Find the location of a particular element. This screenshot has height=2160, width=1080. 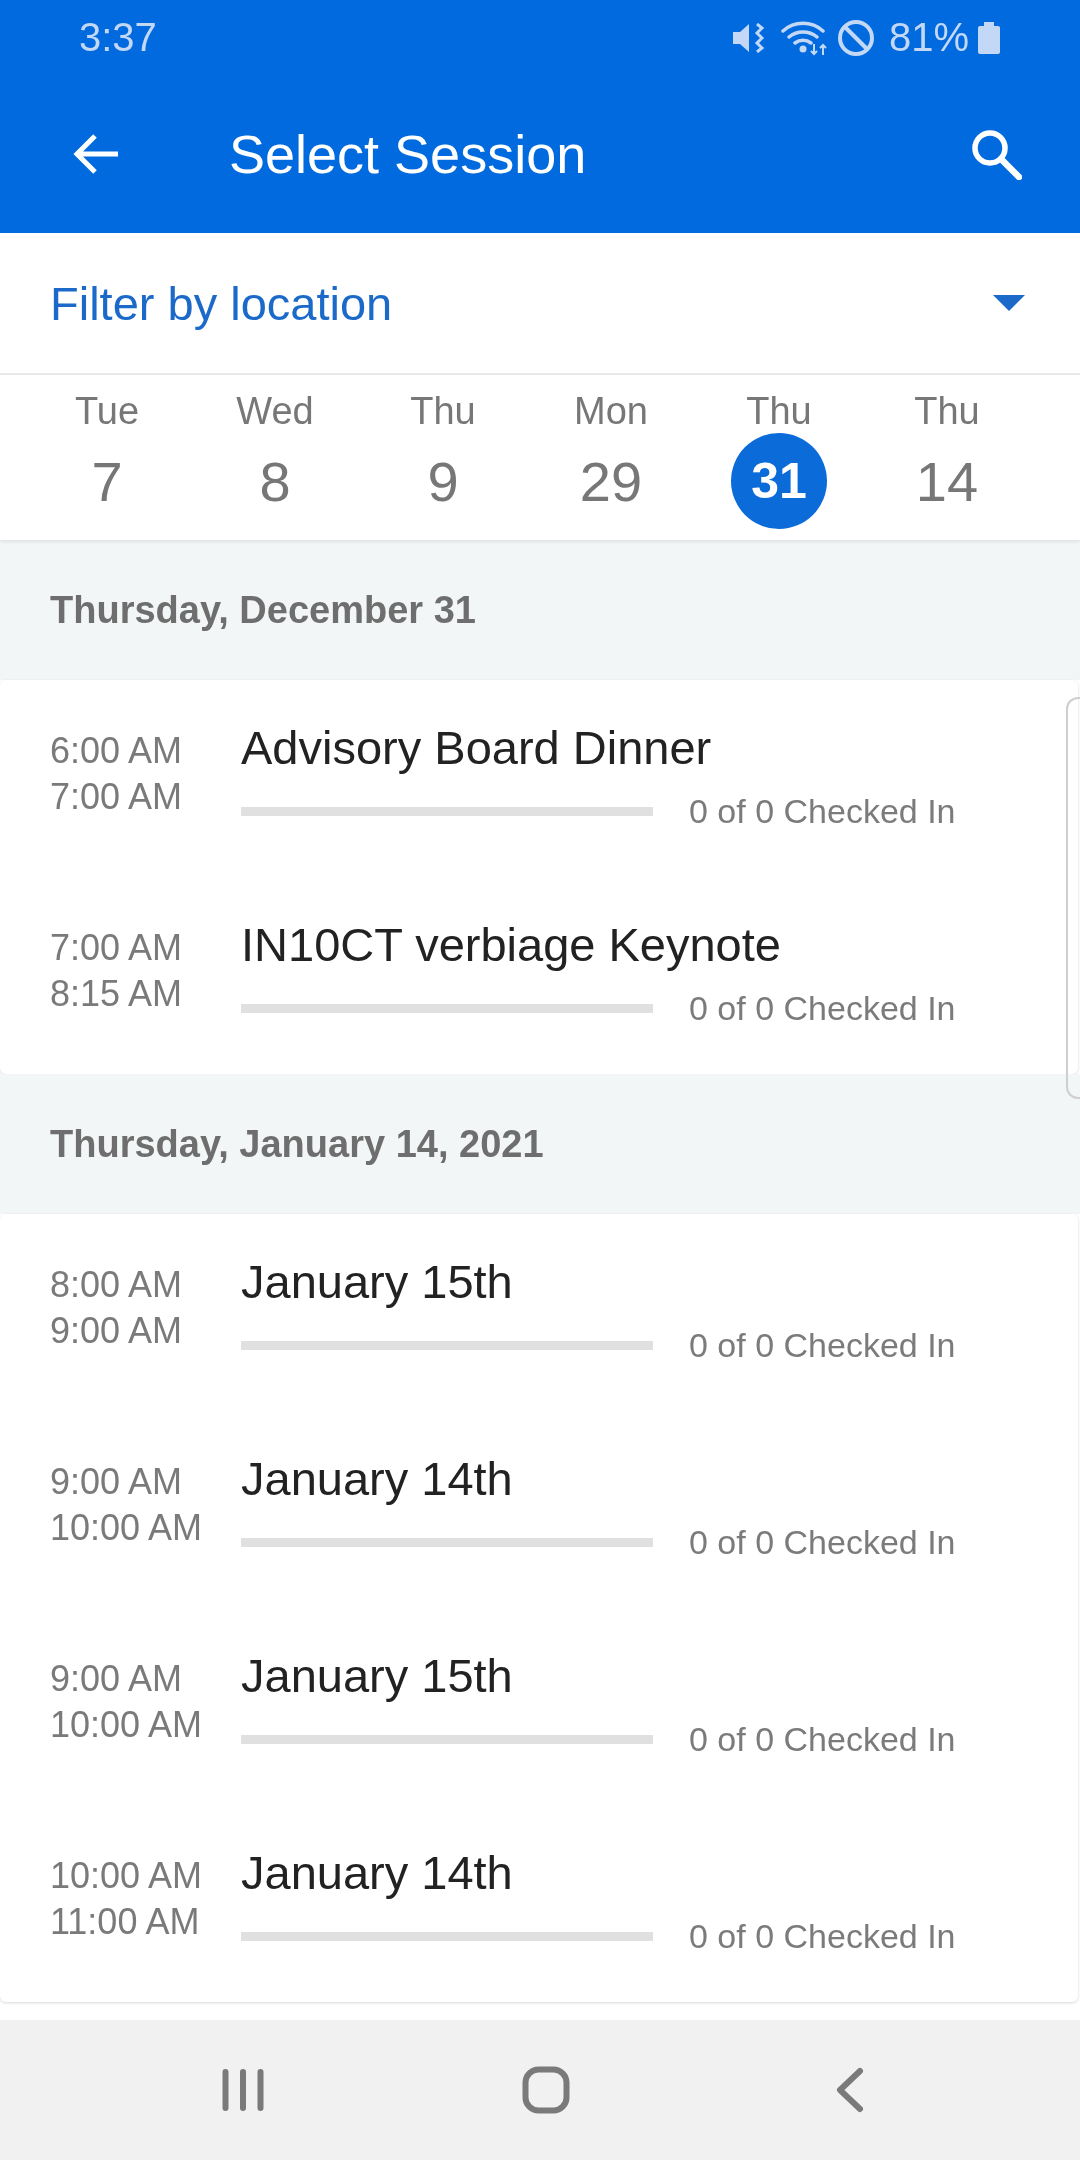

date-tab: Thu 14 is located at coordinates (947, 457).